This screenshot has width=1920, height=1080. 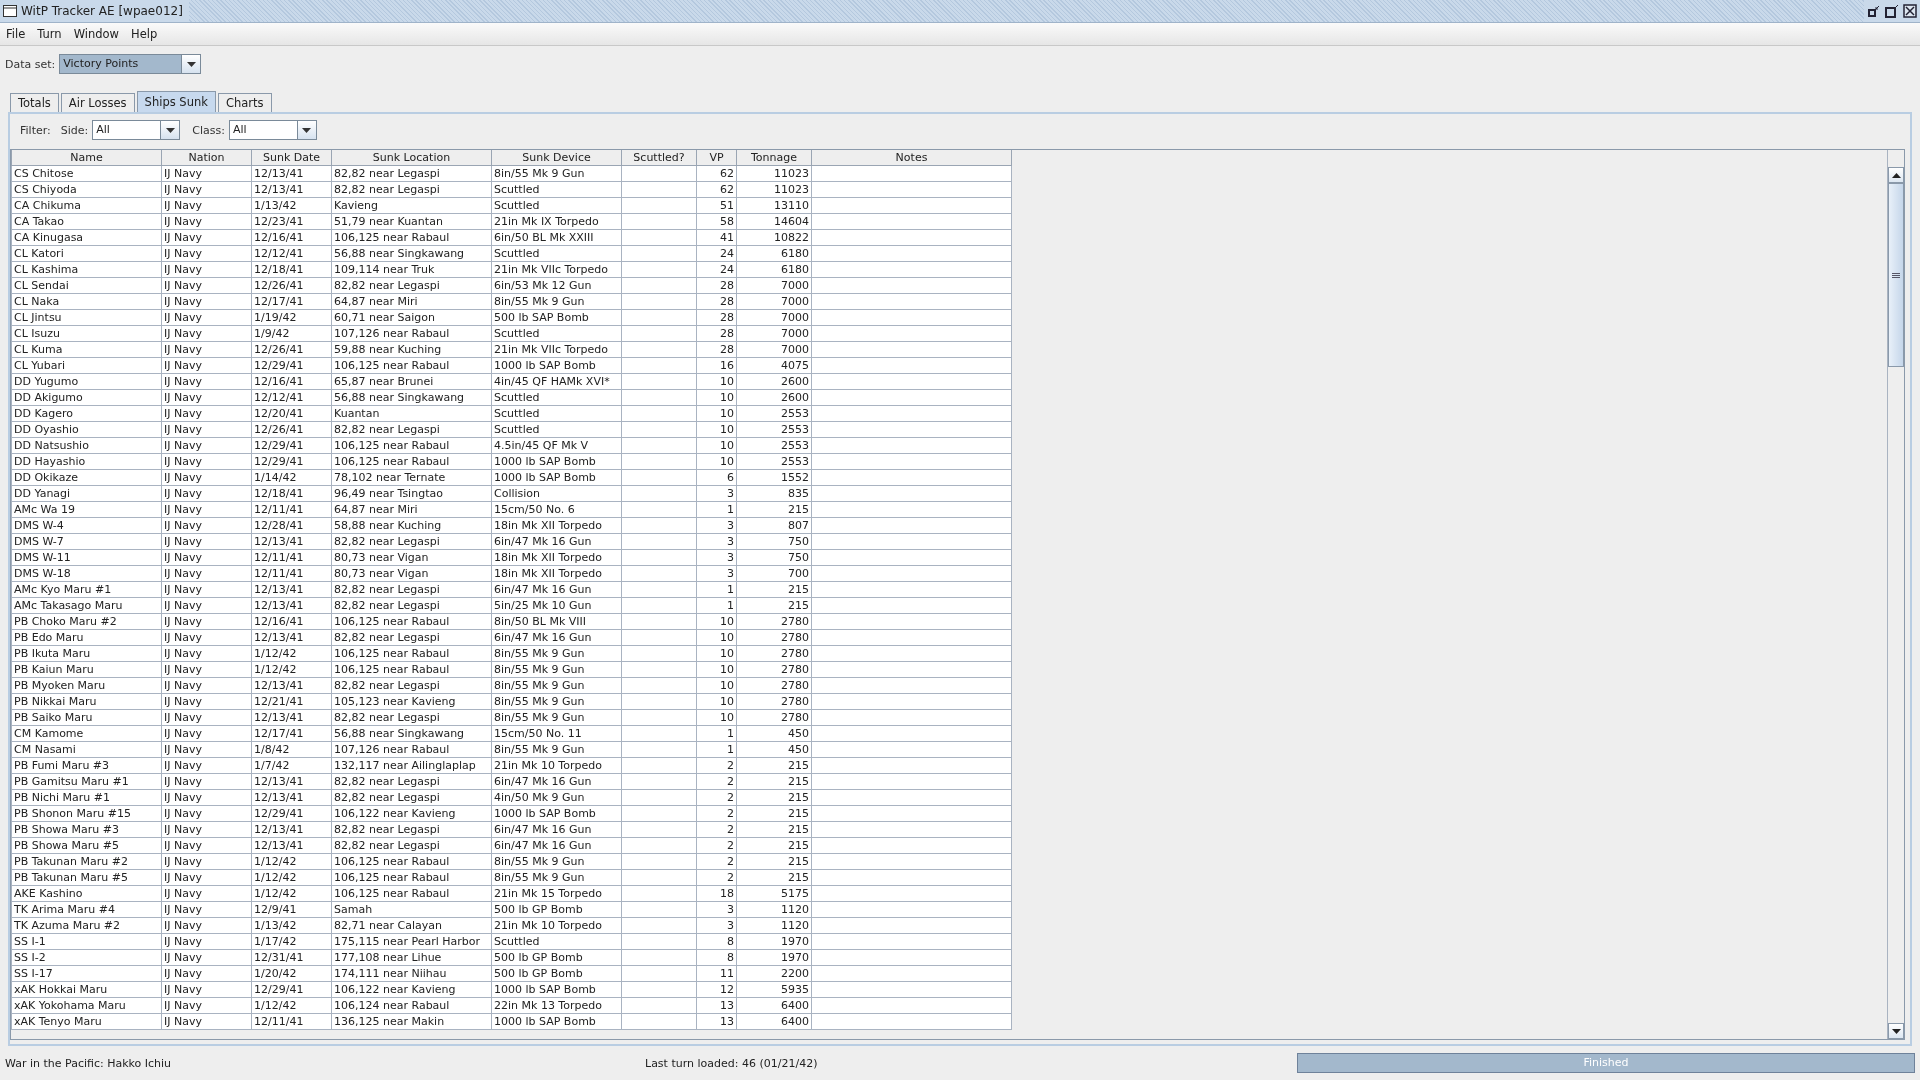 I want to click on table-cell: PB Myoken Maru, so click(x=86, y=685).